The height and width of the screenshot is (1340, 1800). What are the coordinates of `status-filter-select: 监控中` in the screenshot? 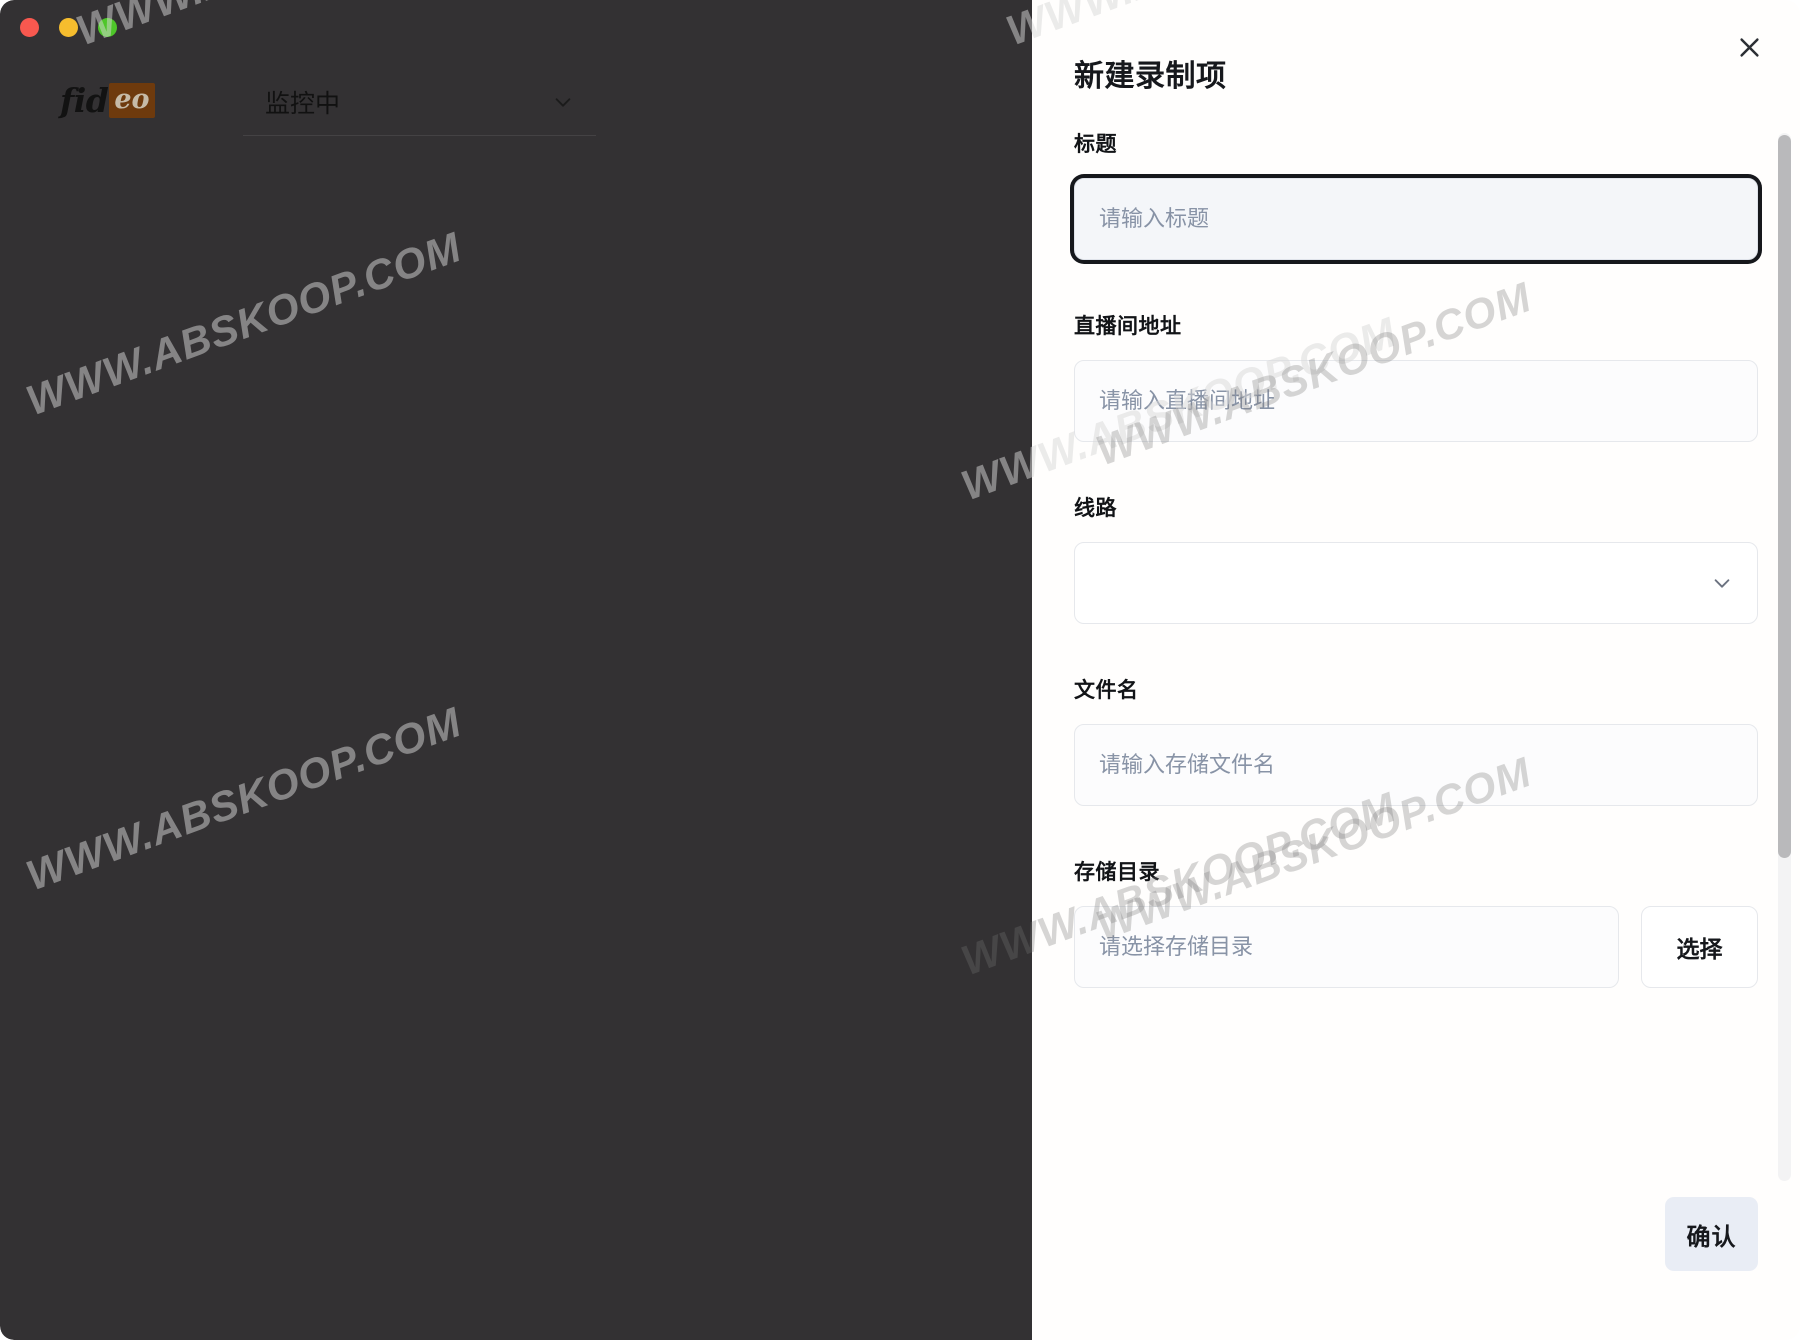 It's located at (419, 102).